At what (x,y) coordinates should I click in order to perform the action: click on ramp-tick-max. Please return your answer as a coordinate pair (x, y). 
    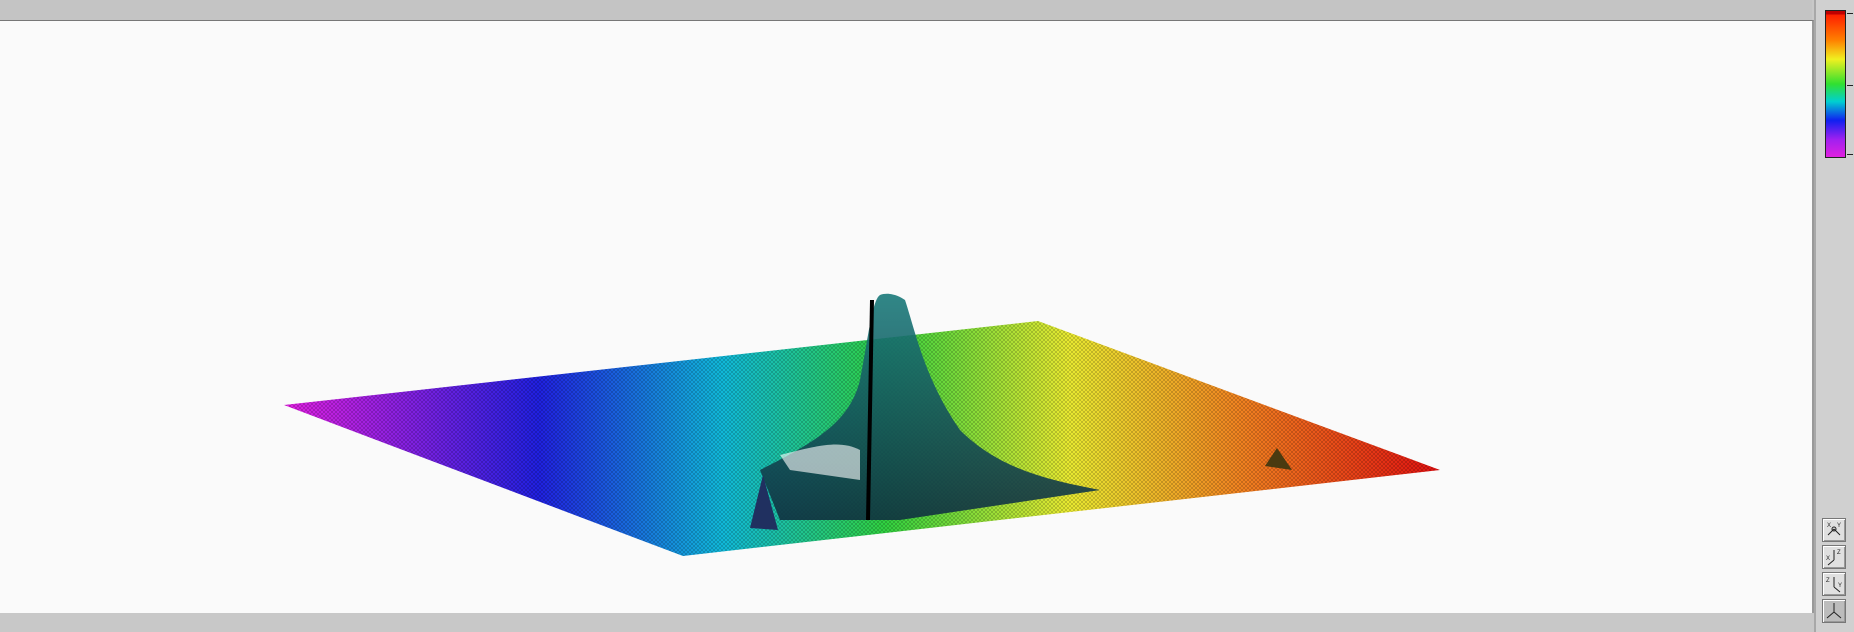
    Looking at the image, I should click on (1850, 13).